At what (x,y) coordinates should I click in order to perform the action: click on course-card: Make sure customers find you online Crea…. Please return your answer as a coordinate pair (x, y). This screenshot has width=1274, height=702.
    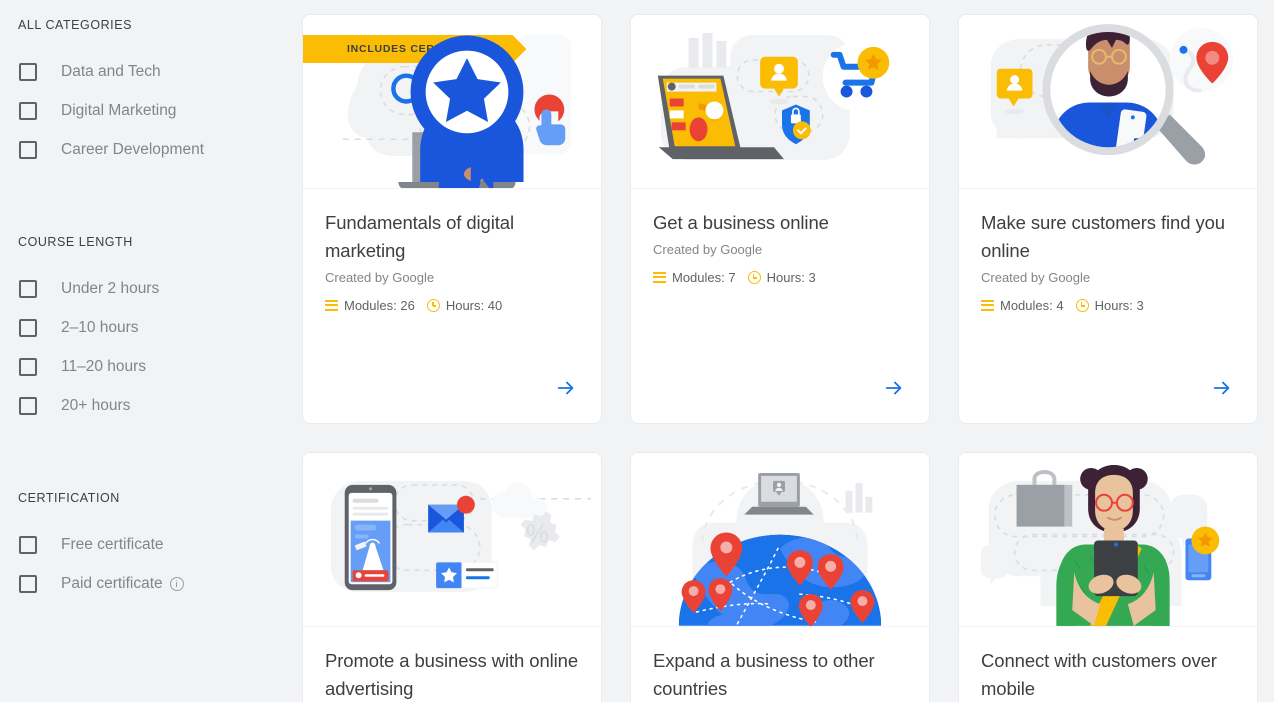
    Looking at the image, I should click on (1108, 219).